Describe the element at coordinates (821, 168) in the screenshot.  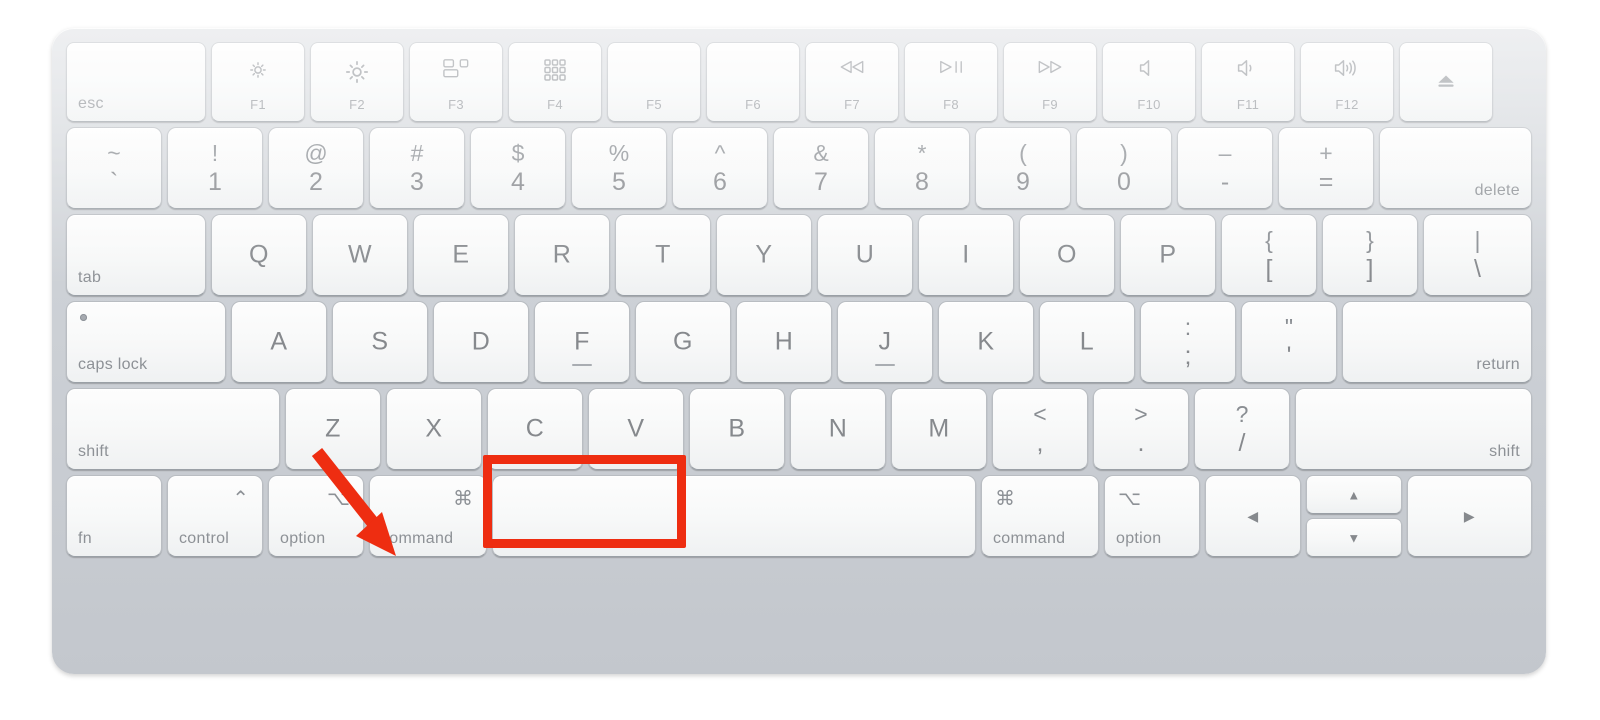
I see `key-7: & 7` at that location.